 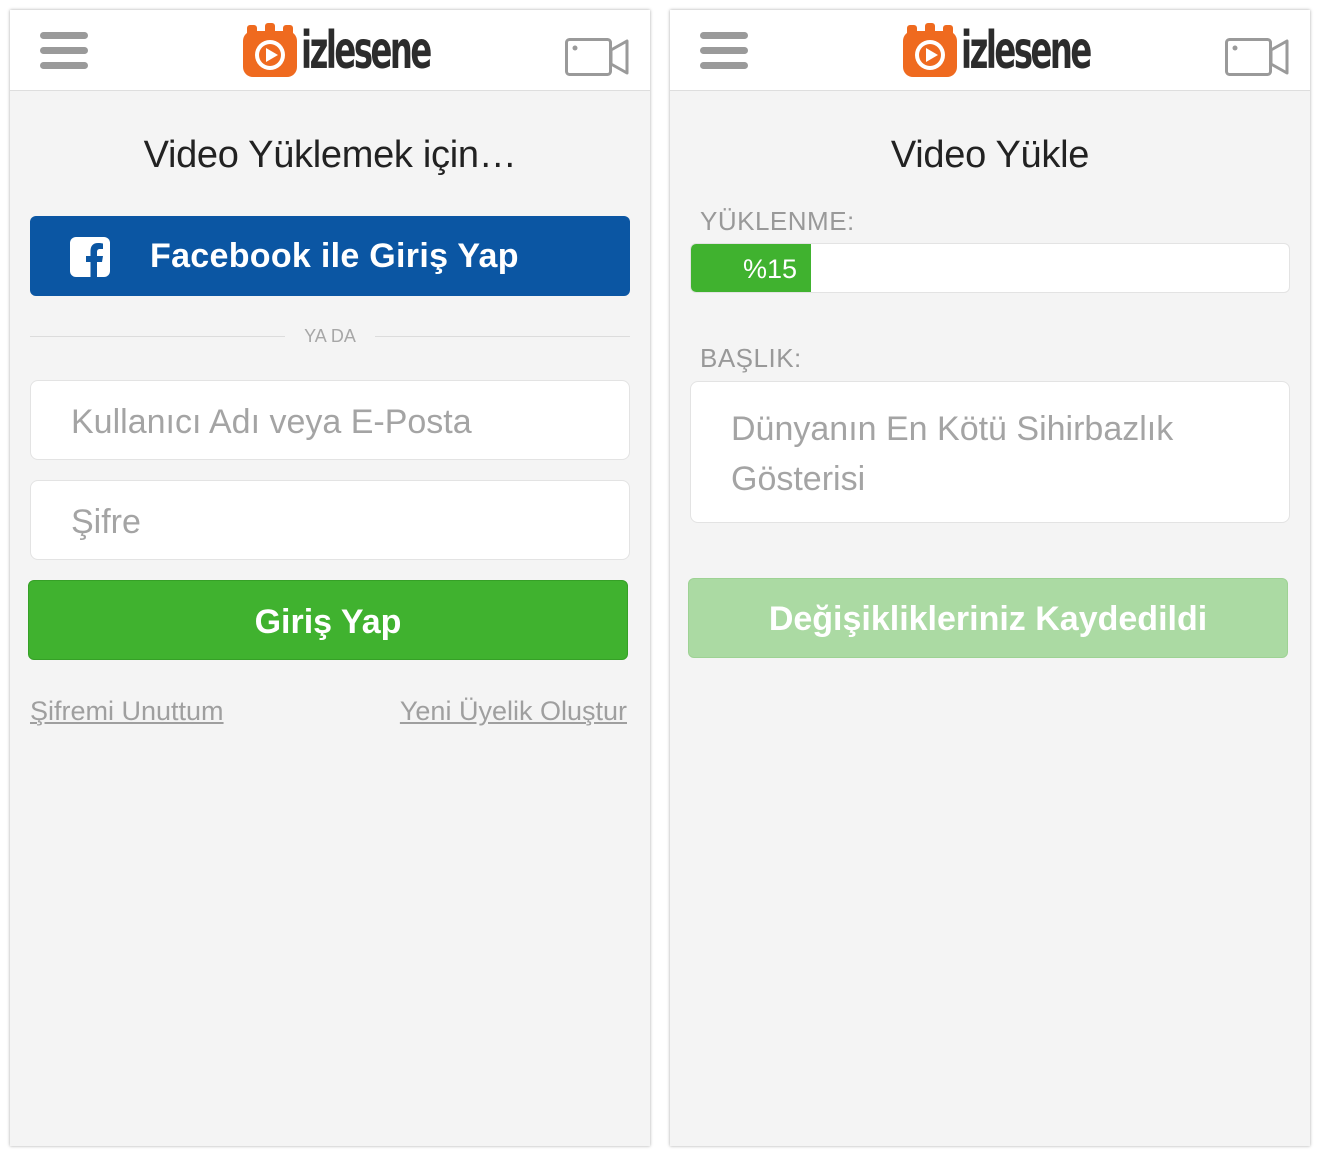 I want to click on changes-saved-label: Değişiklikleriniz Kaydedildi, so click(x=988, y=619).